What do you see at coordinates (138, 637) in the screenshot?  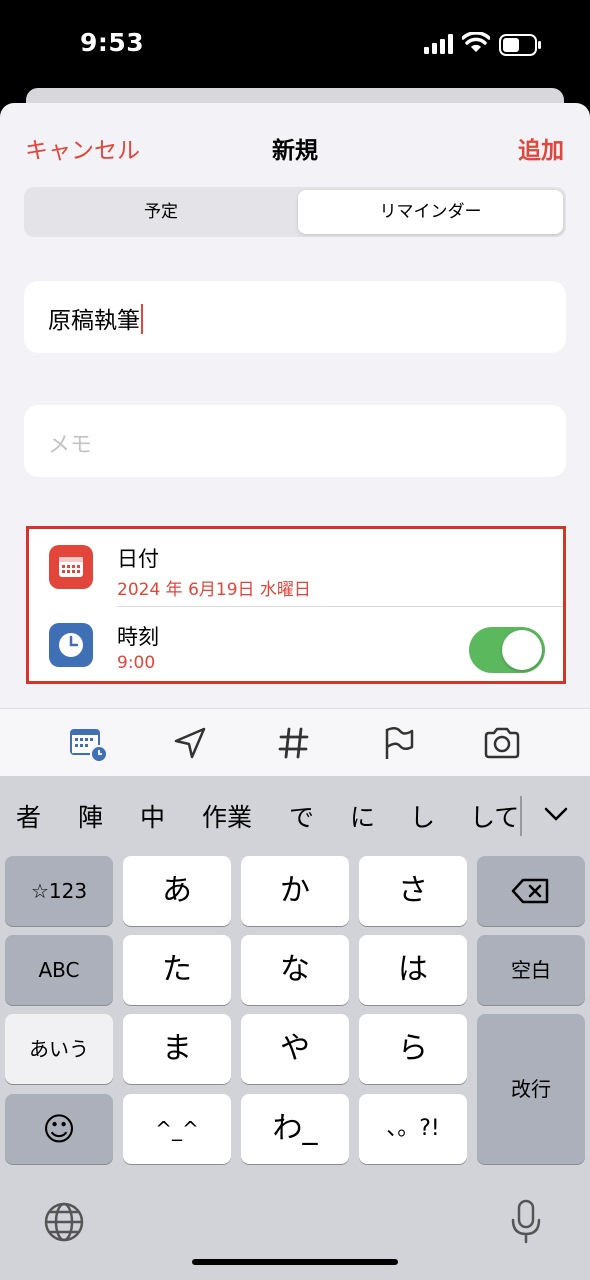 I see `time-label: 時刻` at bounding box center [138, 637].